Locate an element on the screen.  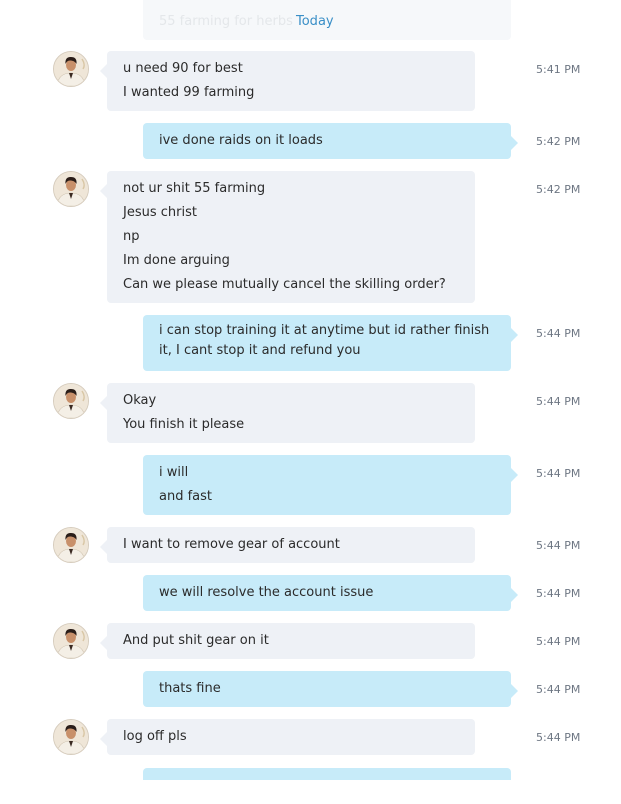
message-text: And put shit gear on it is located at coordinates (196, 640).